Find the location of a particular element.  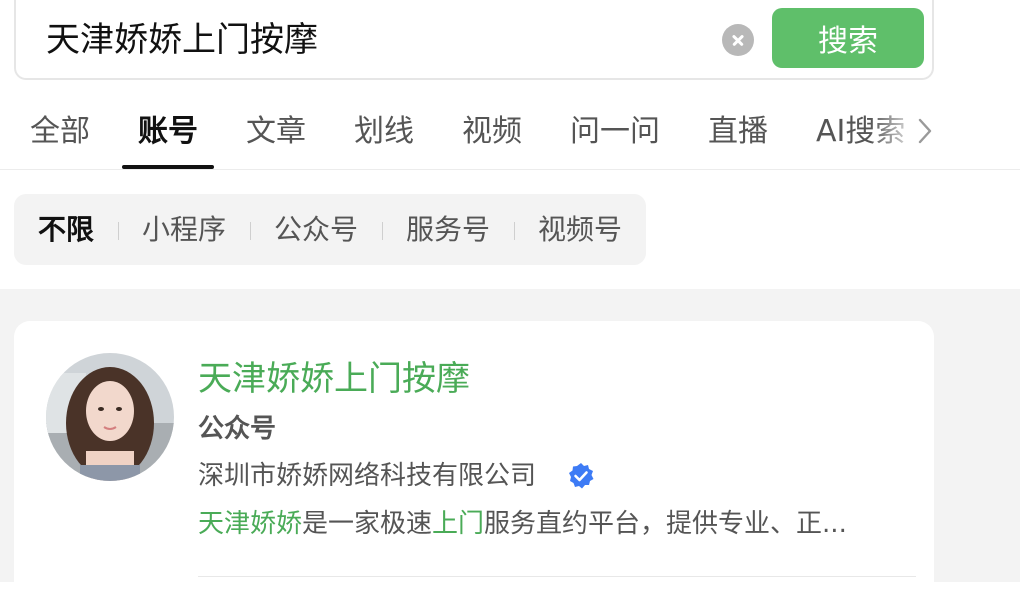

tab-ask: 问一问 is located at coordinates (615, 132).